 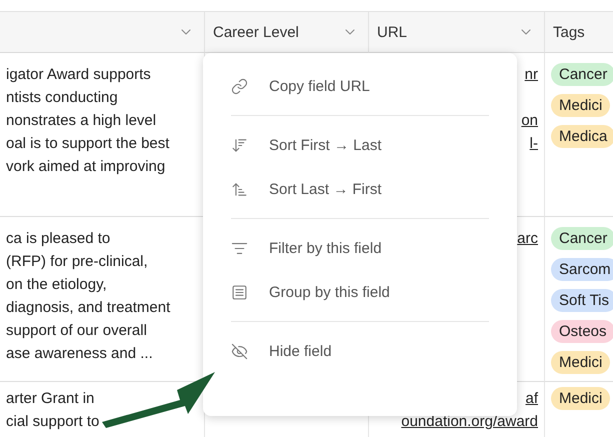 I want to click on tag: Sarcom, so click(x=582, y=269).